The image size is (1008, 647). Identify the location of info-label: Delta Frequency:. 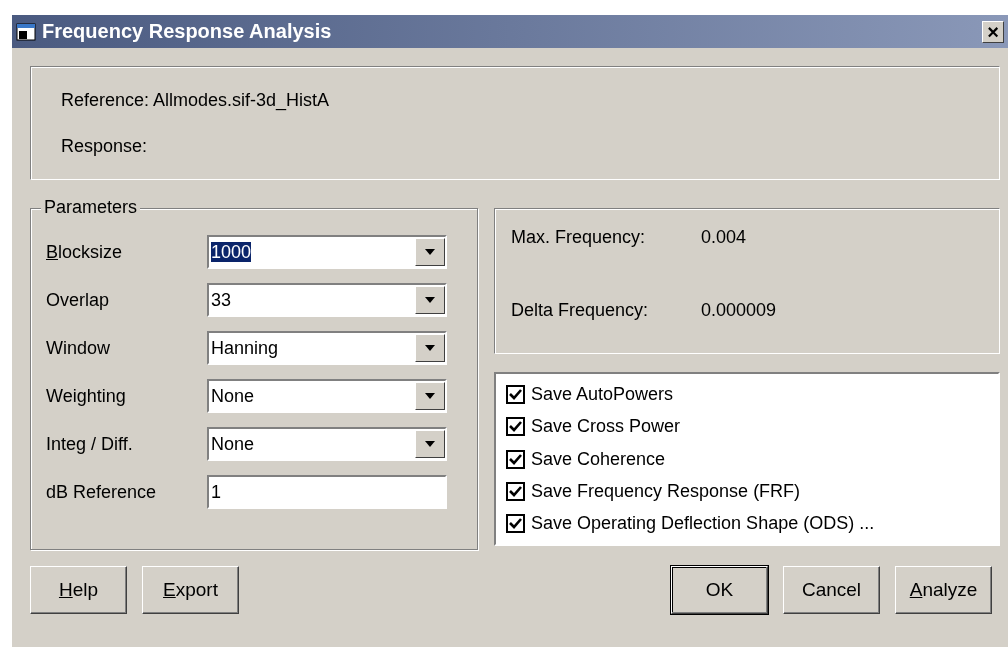
(580, 310).